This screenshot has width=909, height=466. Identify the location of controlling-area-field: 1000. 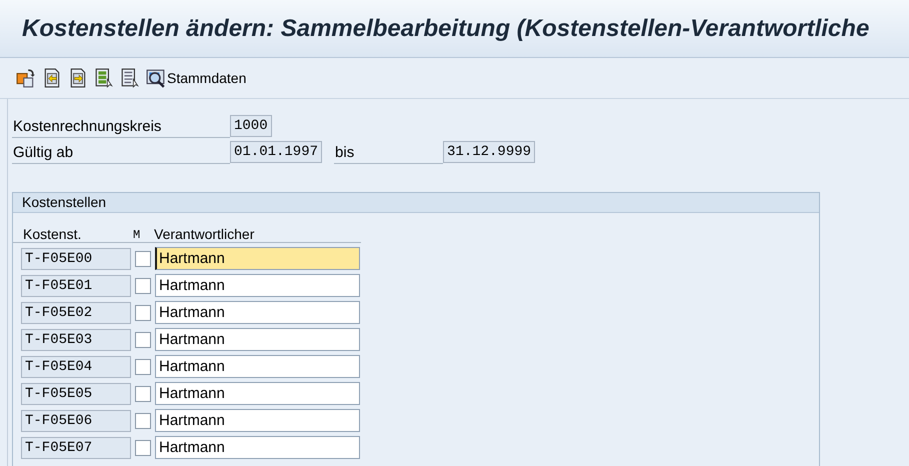
(251, 126).